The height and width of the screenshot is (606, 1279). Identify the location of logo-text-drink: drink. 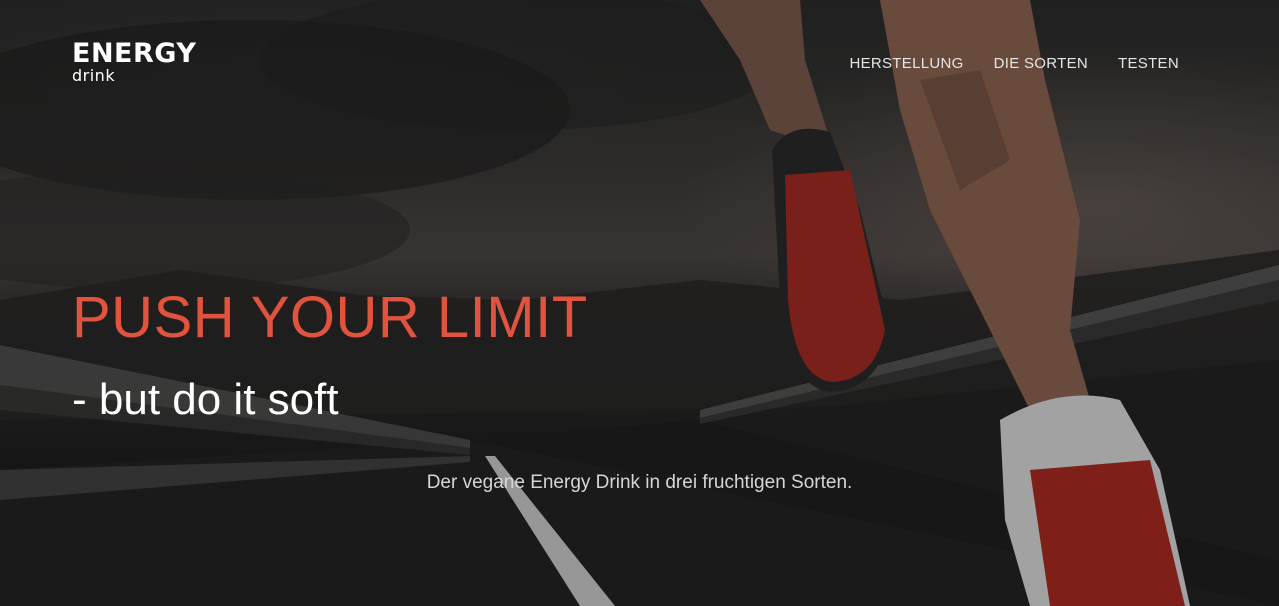
(94, 75).